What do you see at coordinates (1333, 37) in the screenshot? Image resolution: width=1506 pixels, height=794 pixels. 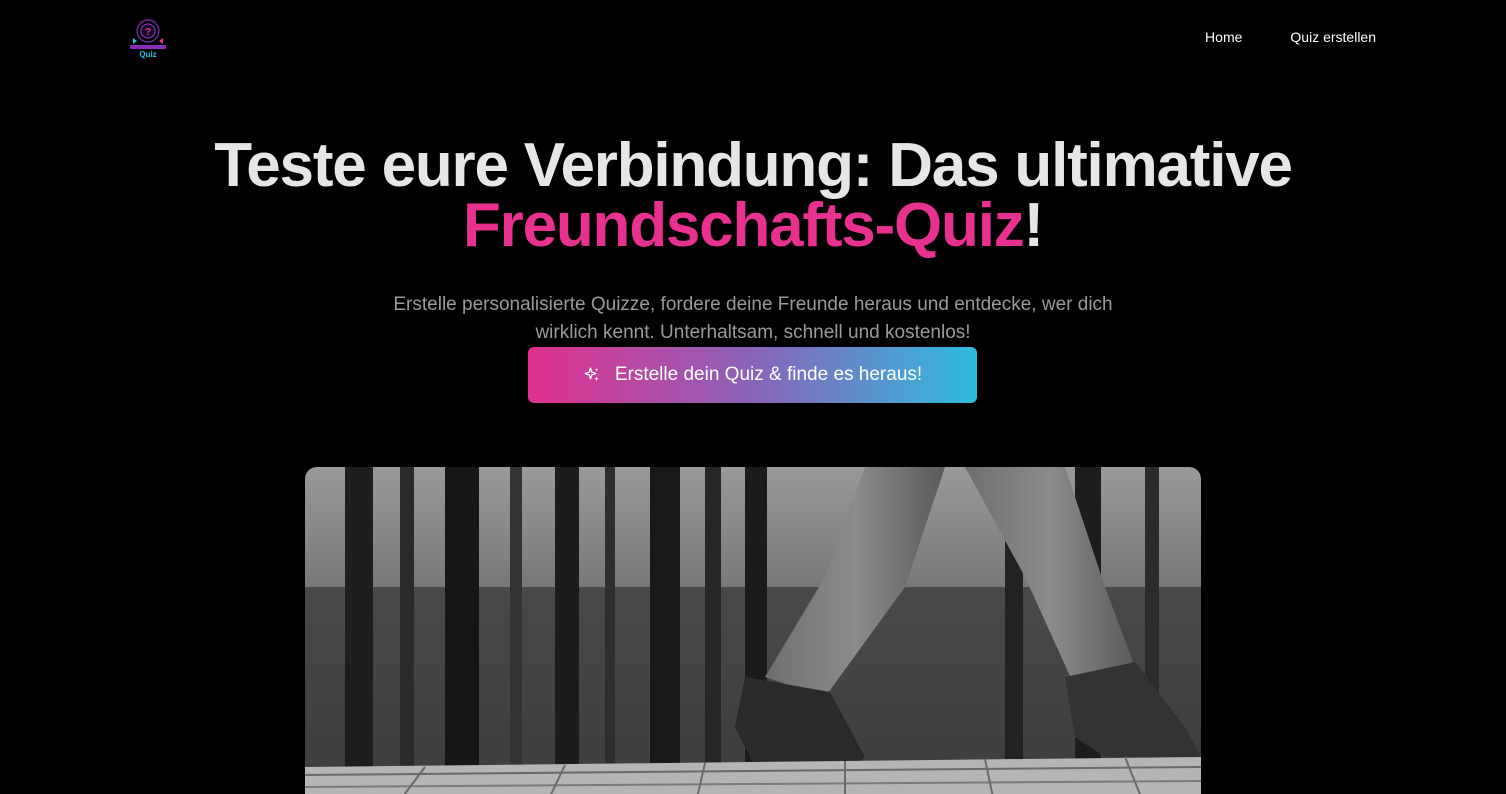 I see `nav-create-quiz-link: Quiz erstellen` at bounding box center [1333, 37].